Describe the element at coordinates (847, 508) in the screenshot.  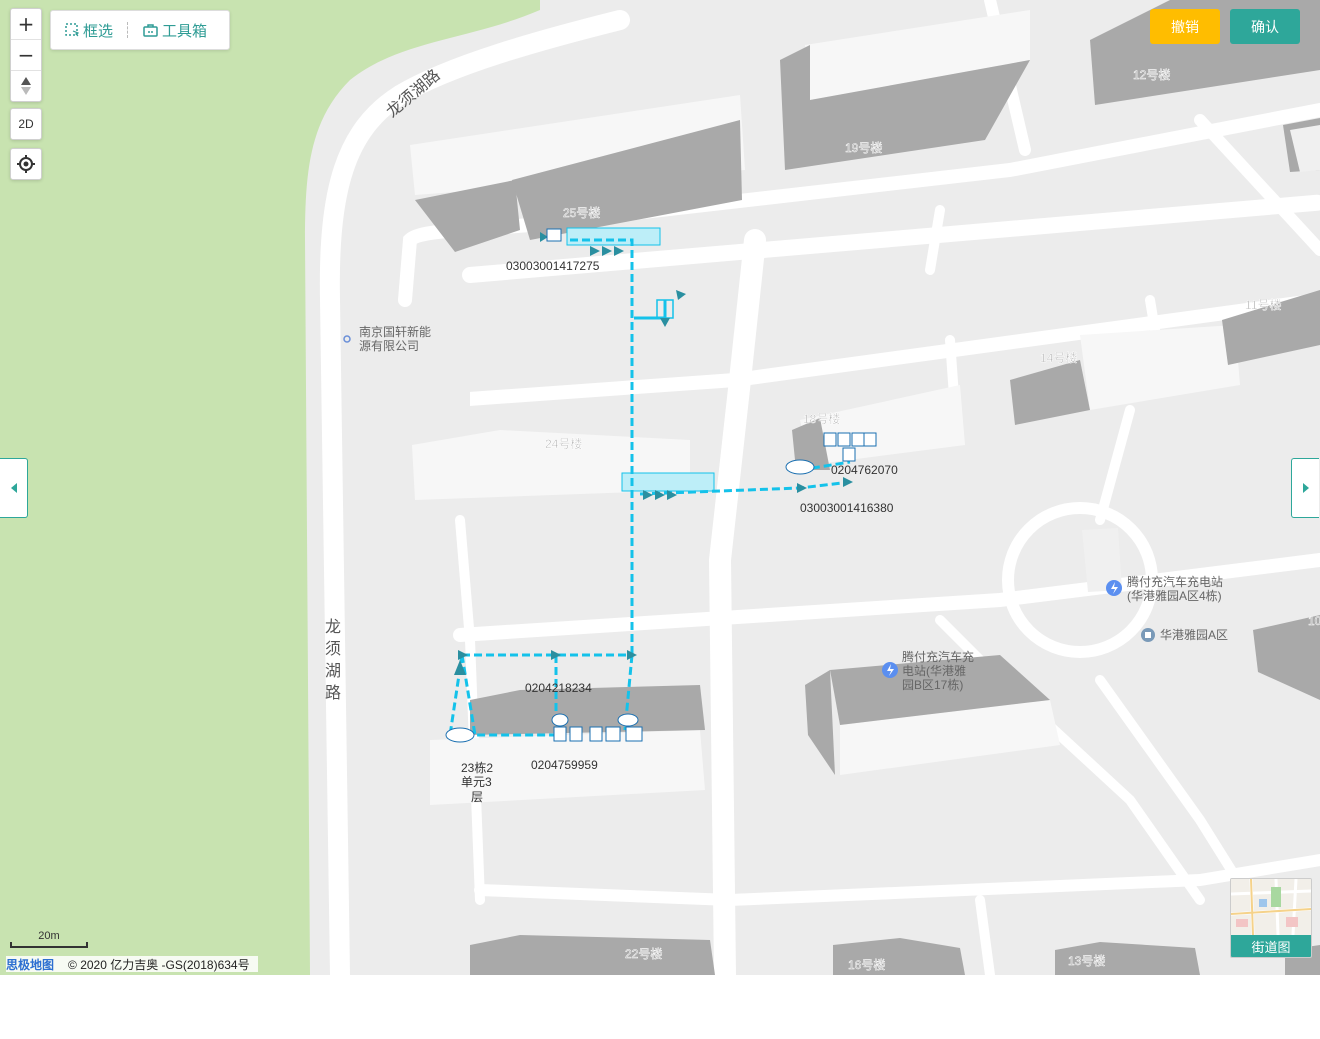
I see `line-id-label: 03003001416380` at that location.